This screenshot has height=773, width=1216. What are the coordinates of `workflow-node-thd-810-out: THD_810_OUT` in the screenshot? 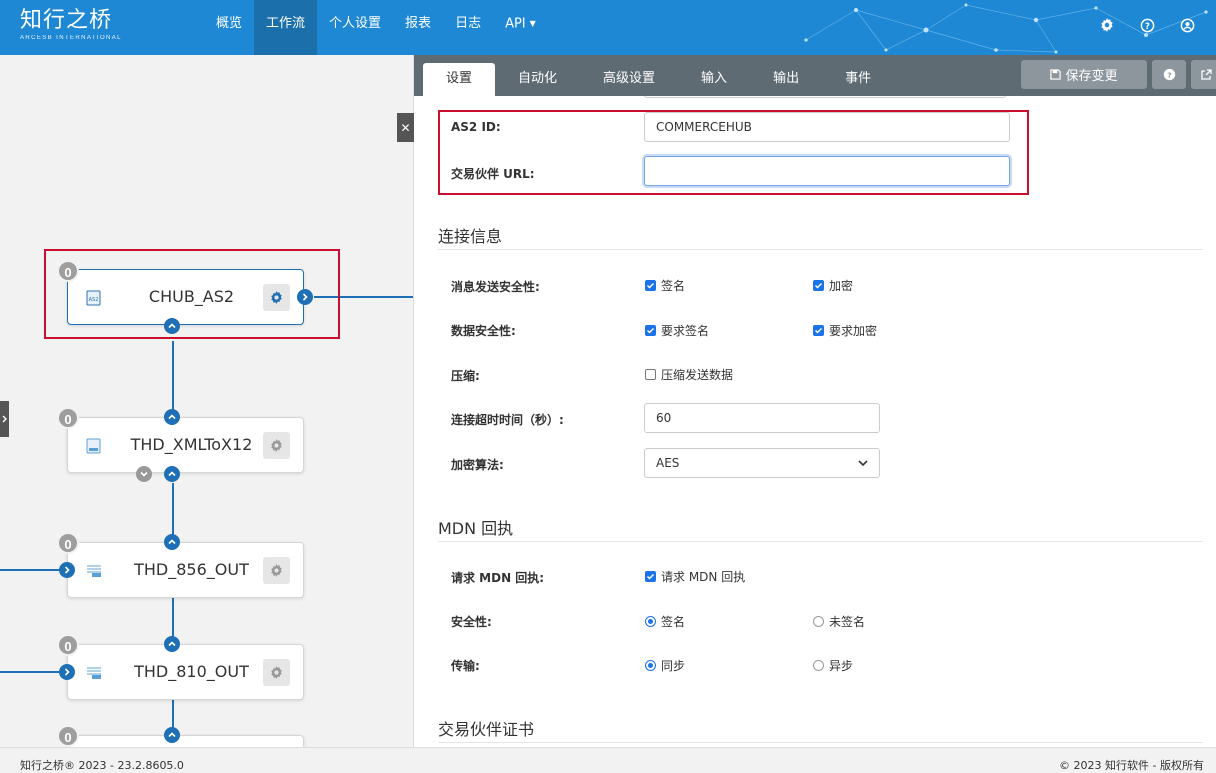 It's located at (185, 672).